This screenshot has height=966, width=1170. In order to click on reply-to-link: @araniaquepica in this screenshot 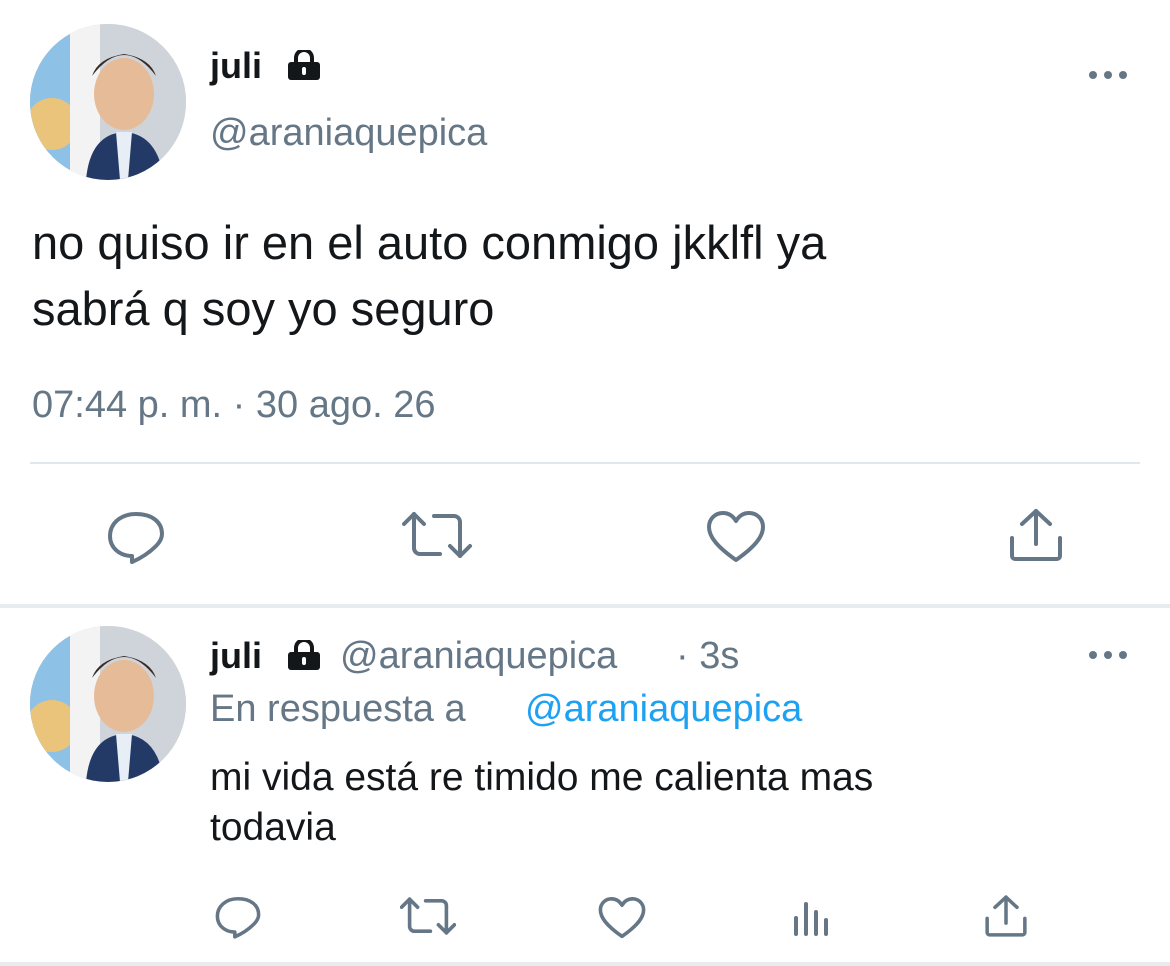, I will do `click(663, 709)`.